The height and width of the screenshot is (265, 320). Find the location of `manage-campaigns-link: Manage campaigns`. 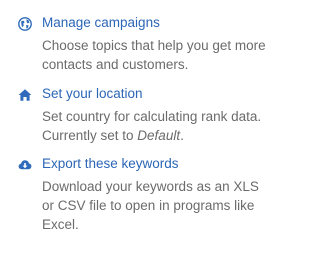

manage-campaigns-link: Manage campaigns is located at coordinates (101, 23).